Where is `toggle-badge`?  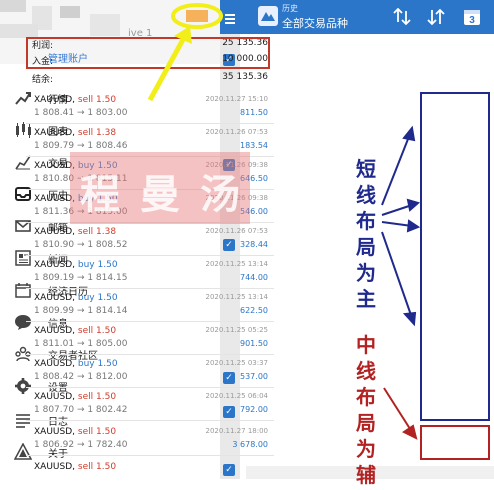
toggle-badge is located at coordinates (197, 16).